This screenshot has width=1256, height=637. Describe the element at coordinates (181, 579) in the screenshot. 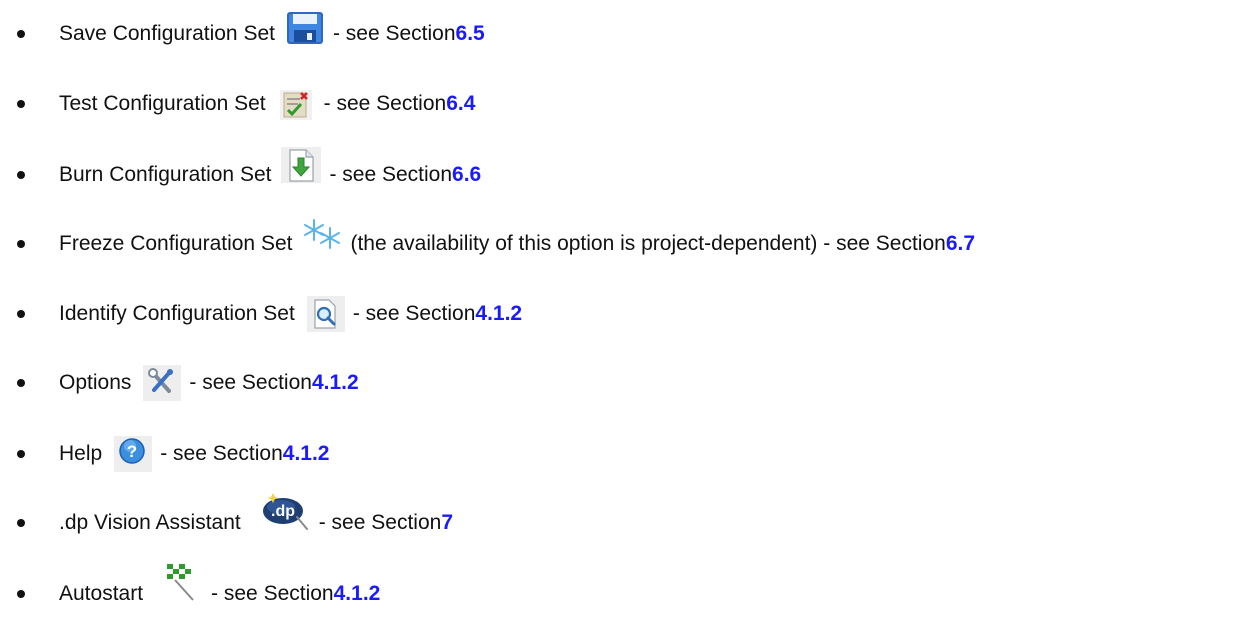

I see `checkered-flag-icon` at that location.